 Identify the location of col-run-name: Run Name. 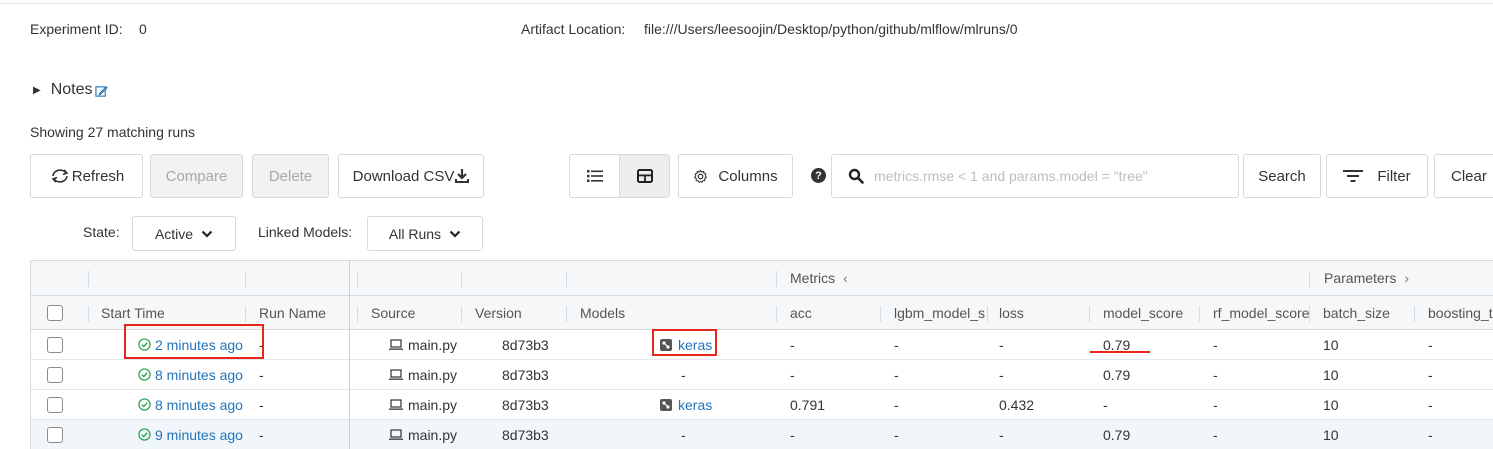
(292, 312).